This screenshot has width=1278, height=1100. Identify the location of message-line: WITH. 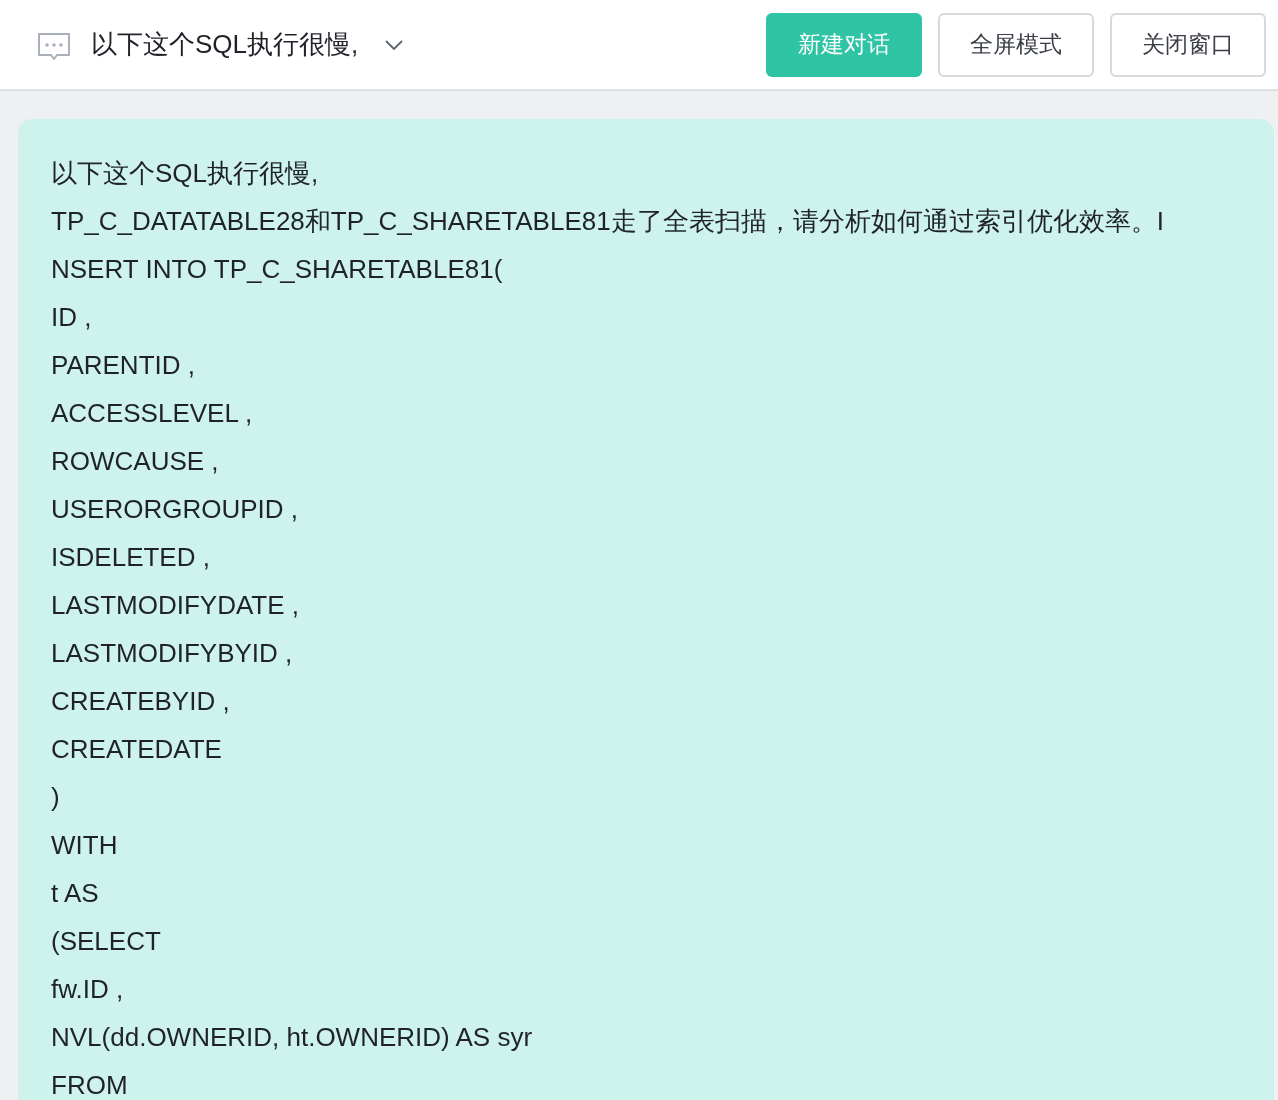
(85, 845).